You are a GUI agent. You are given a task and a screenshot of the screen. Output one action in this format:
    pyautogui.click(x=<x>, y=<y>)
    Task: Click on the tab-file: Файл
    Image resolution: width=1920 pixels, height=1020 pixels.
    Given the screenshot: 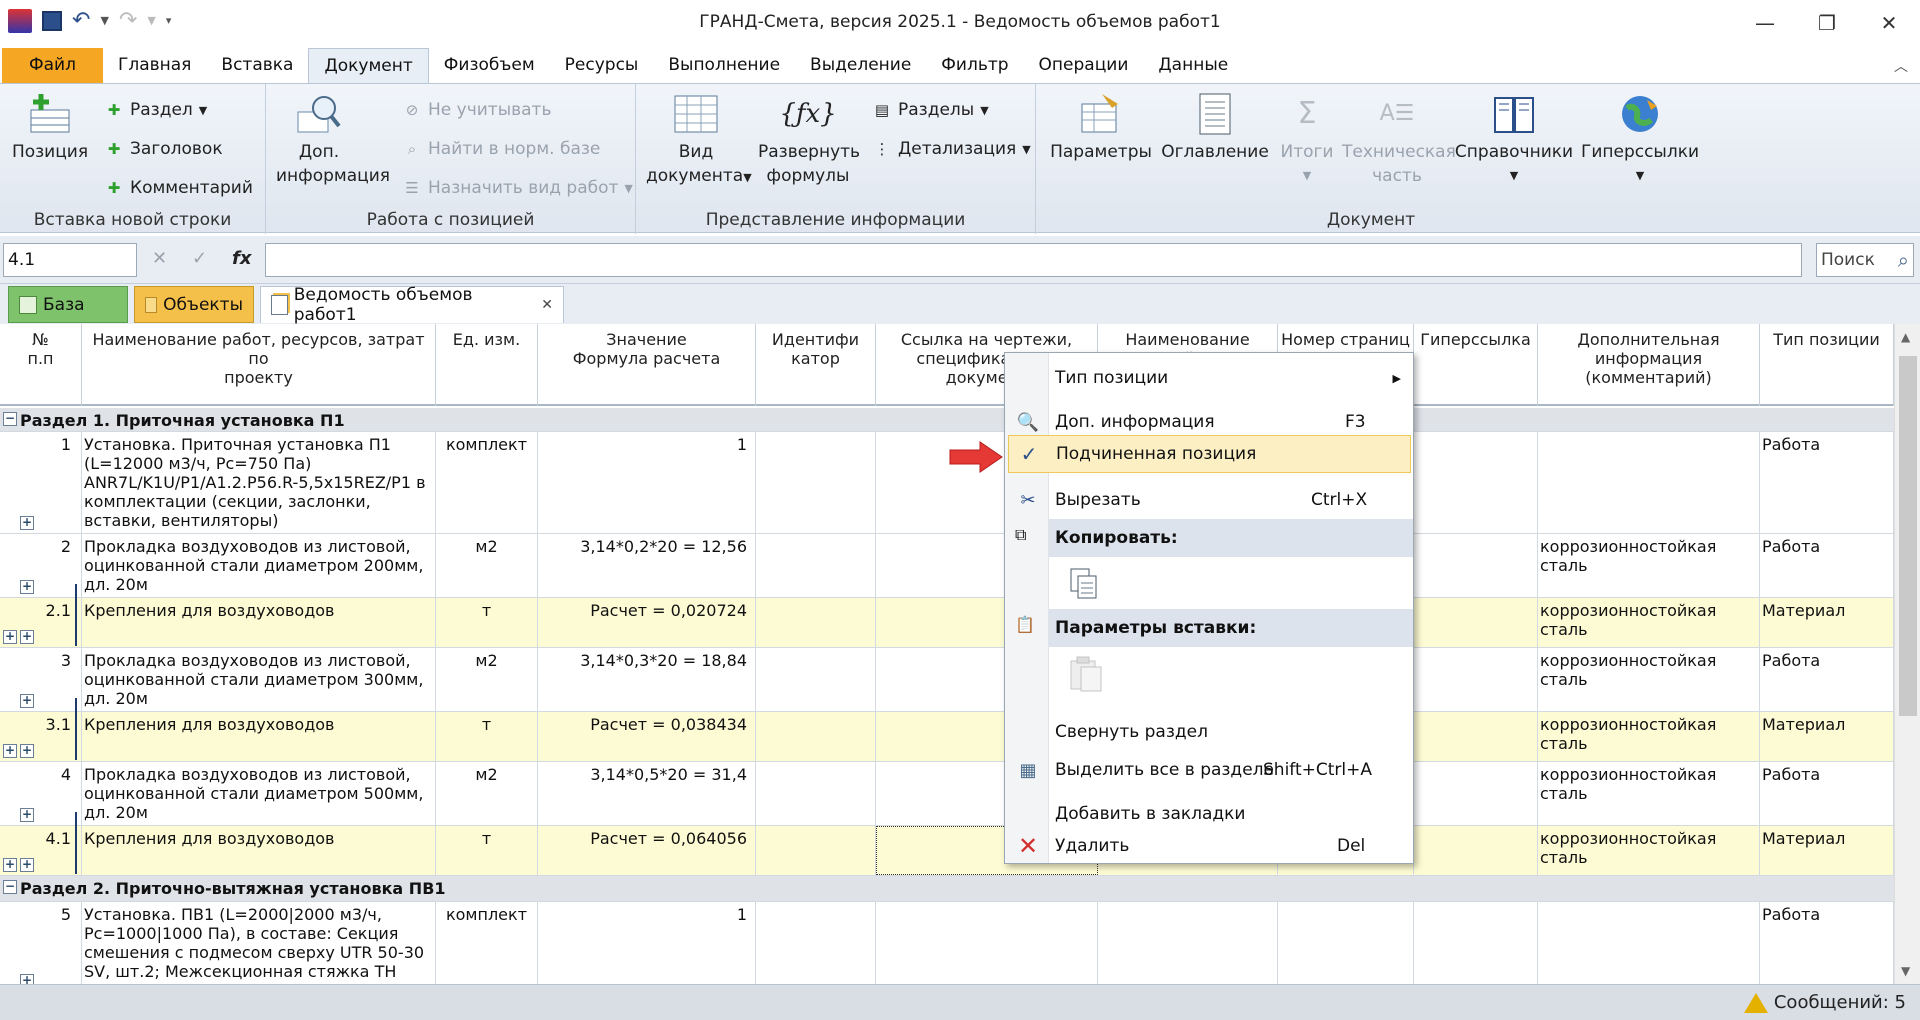 What is the action you would take?
    pyautogui.click(x=52, y=65)
    